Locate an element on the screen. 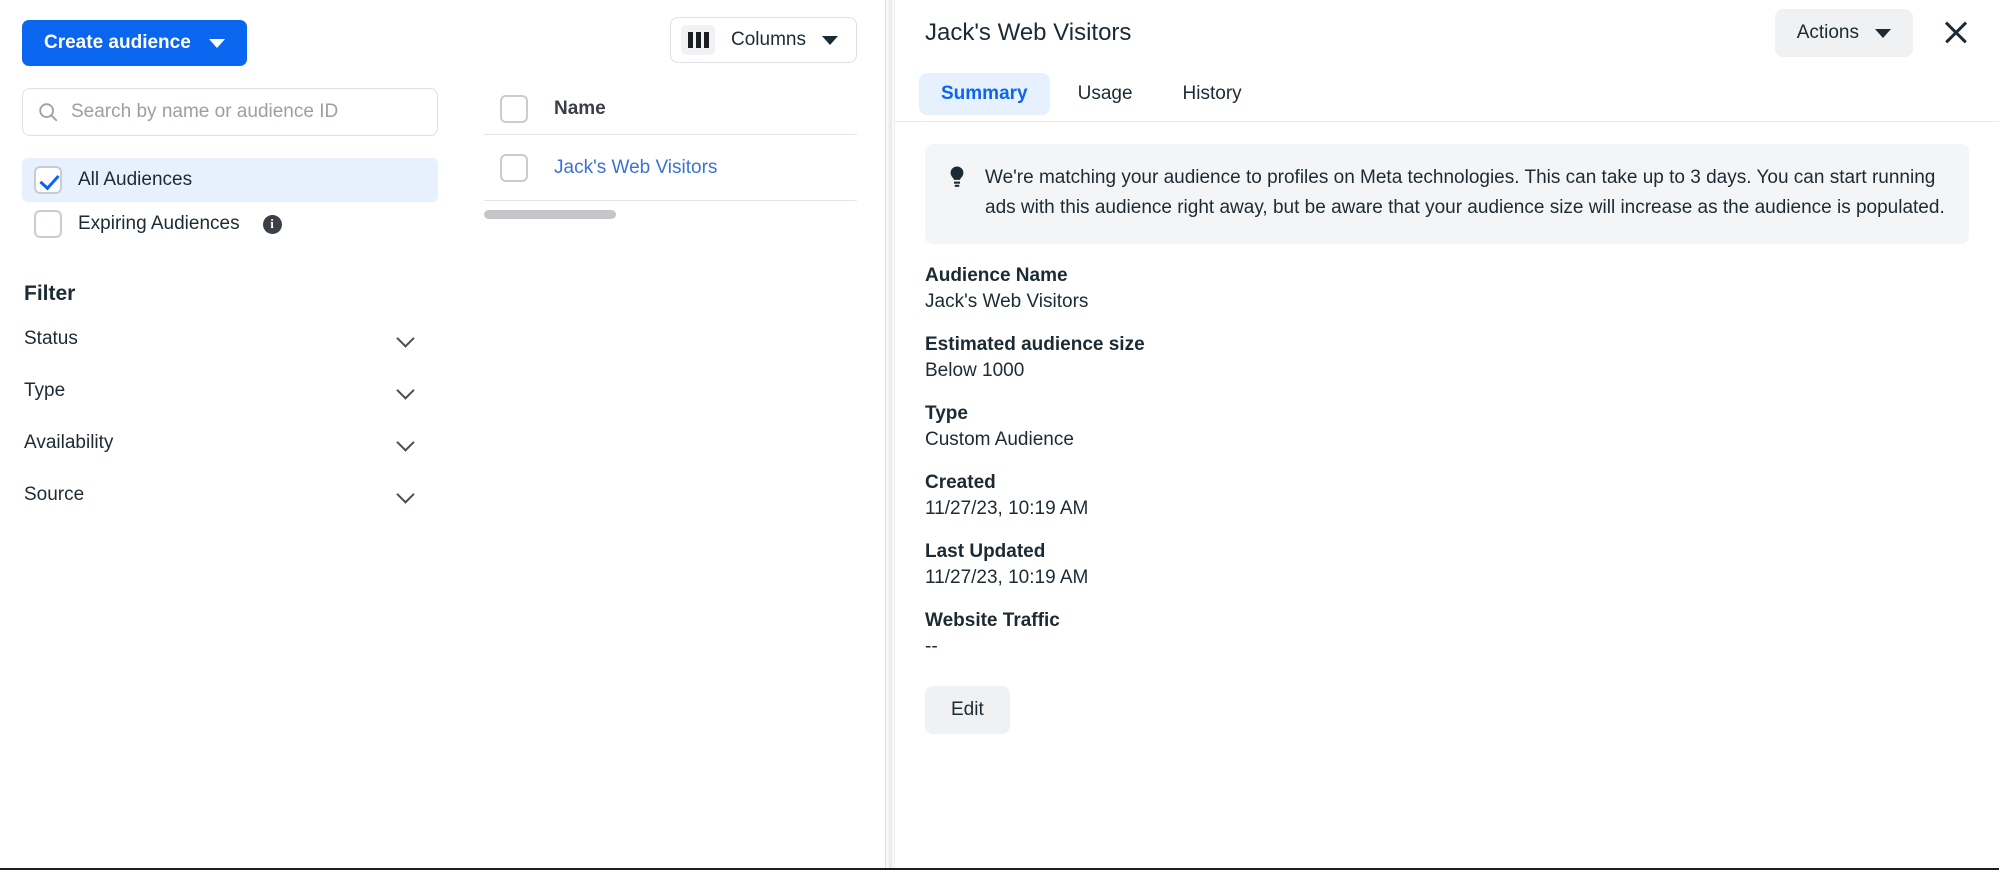 This screenshot has height=870, width=1999. tab-history: History is located at coordinates (1212, 94).